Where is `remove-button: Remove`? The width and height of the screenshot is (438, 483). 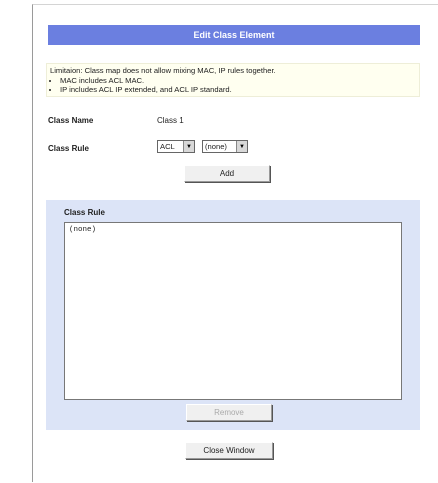
remove-button: Remove is located at coordinates (229, 412).